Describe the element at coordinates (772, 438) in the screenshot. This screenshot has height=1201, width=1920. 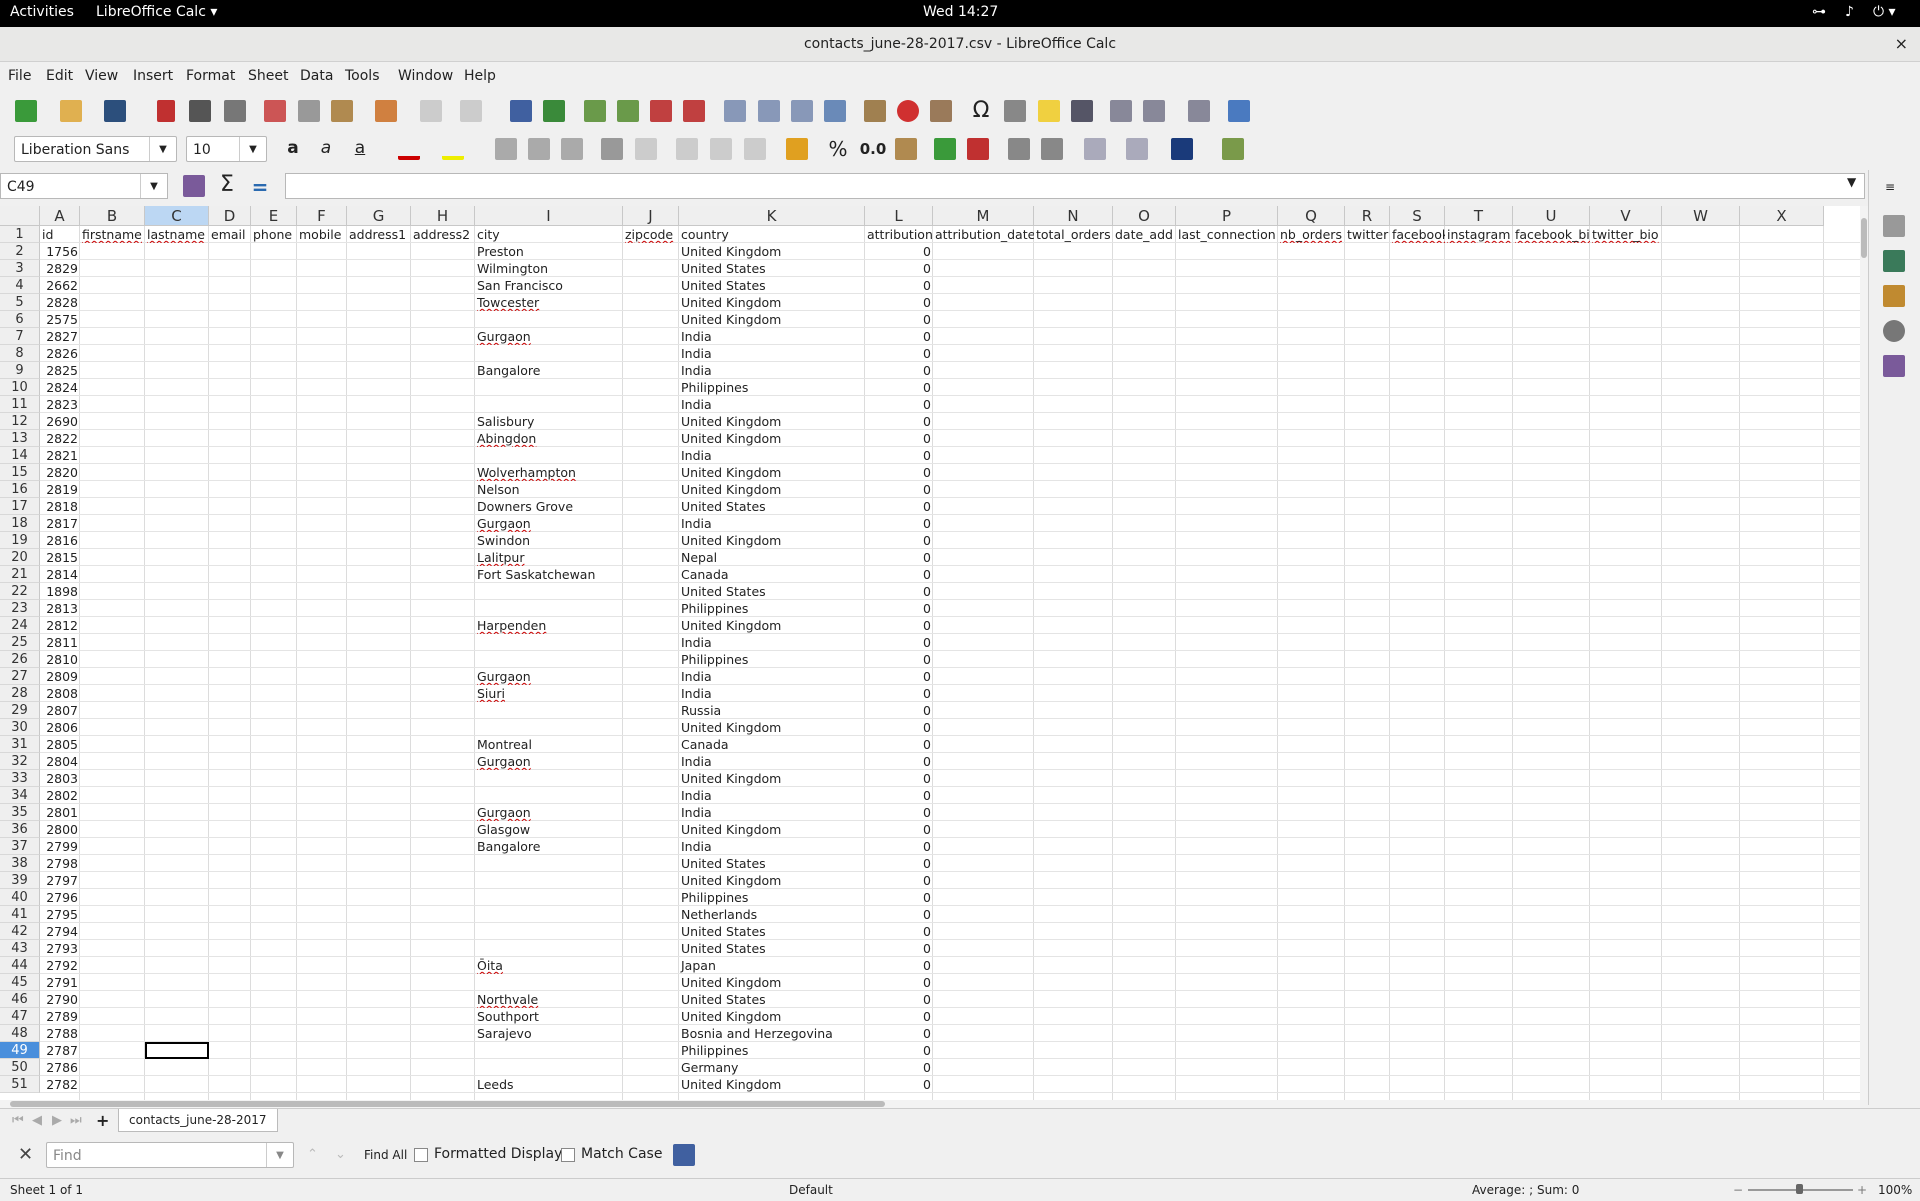
I see `cell-k13: United Kingdom` at that location.